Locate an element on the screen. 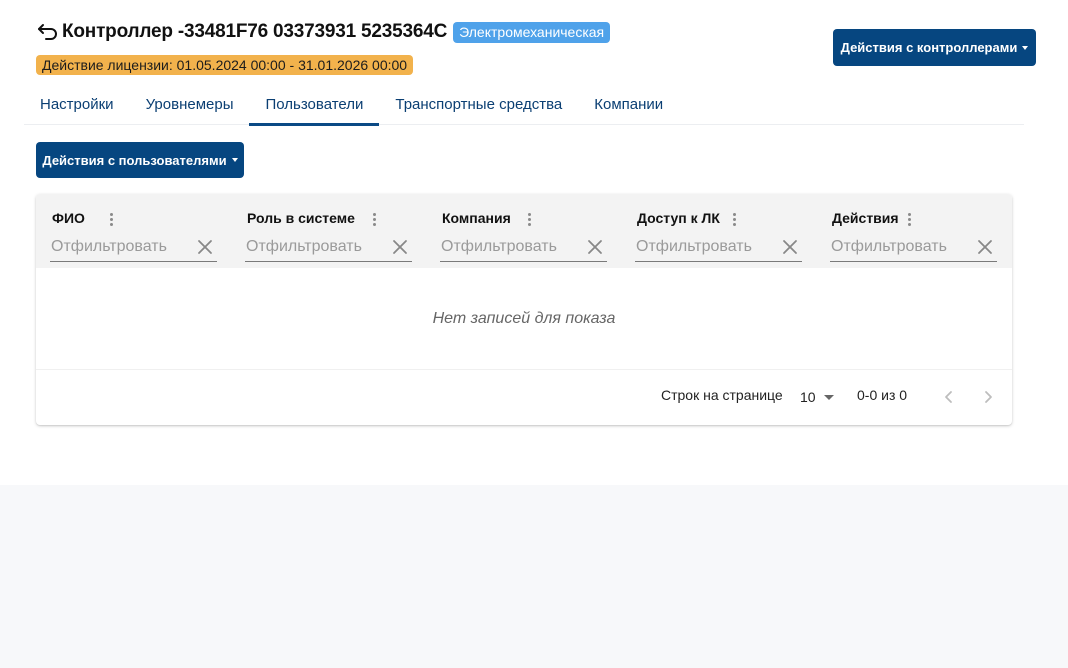 Image resolution: width=1068 pixels, height=668 pixels. tab-settings: Настройки is located at coordinates (77, 104).